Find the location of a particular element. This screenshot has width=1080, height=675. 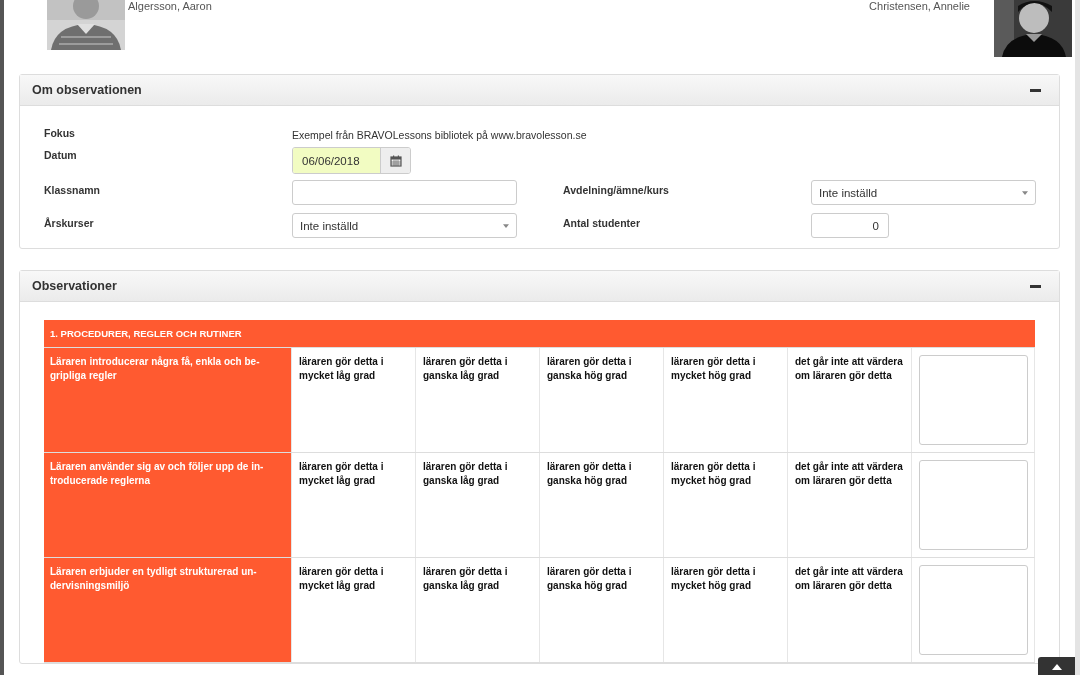

field-label: Fokus is located at coordinates (60, 132).